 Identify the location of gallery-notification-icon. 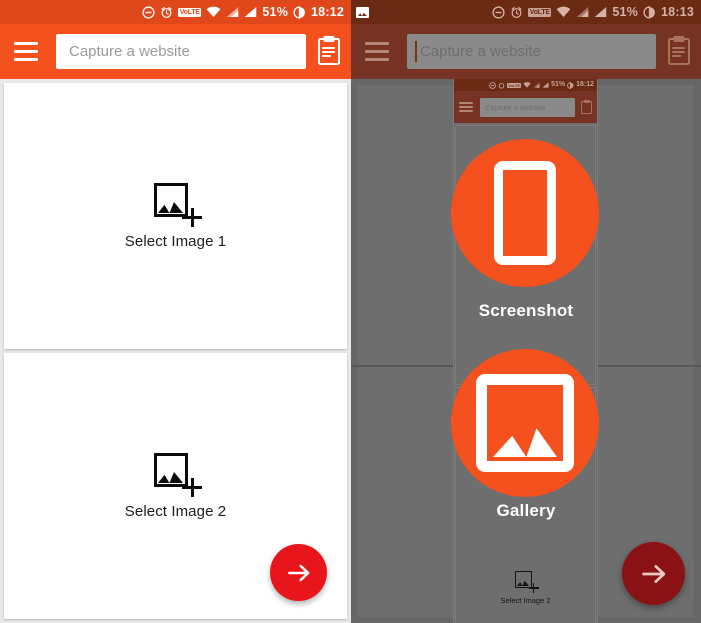
(362, 12).